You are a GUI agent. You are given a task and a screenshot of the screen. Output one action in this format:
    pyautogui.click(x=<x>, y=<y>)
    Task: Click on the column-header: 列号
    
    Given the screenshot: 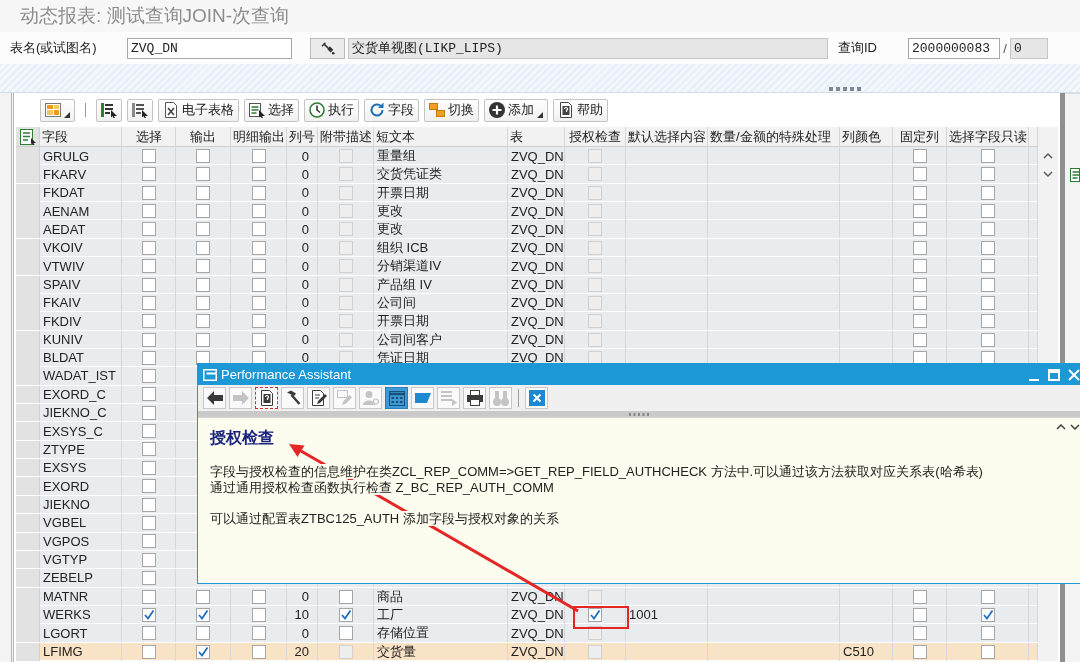 What is the action you would take?
    pyautogui.click(x=302, y=136)
    